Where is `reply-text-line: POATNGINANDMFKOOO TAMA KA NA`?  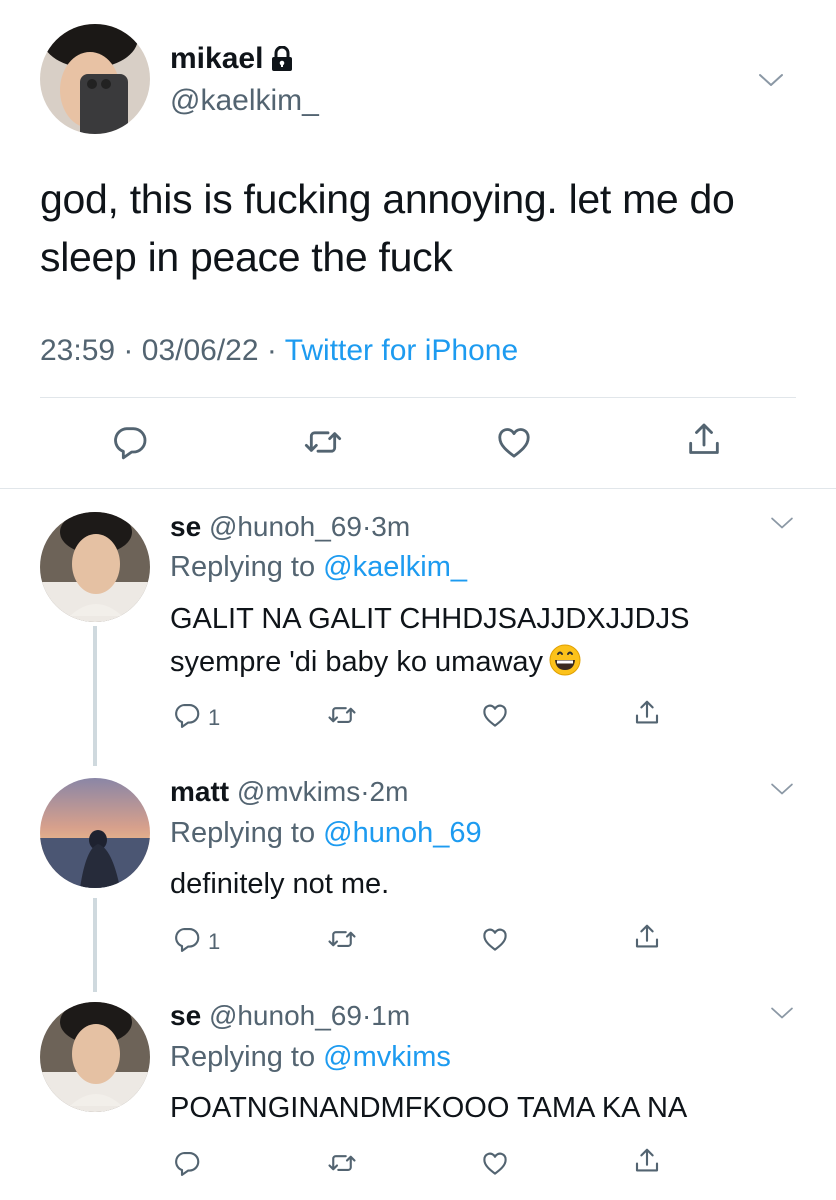
reply-text-line: POATNGINANDMFKOOO TAMA KA NA is located at coordinates (429, 1108).